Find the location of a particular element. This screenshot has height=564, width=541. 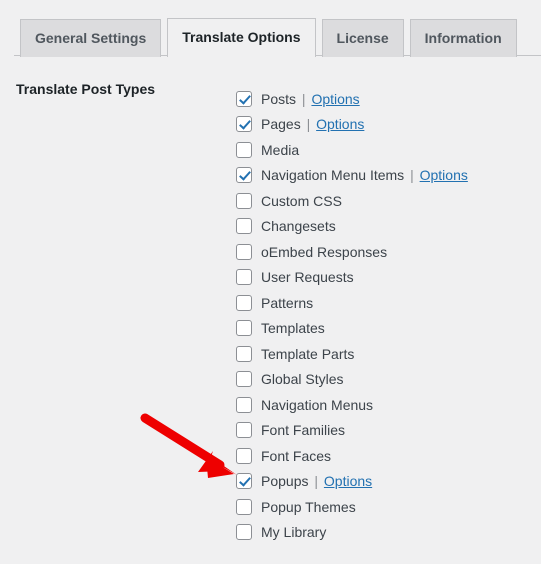

post-type-label-navigation-menu-items: Navigation Menu Items is located at coordinates (333, 175).